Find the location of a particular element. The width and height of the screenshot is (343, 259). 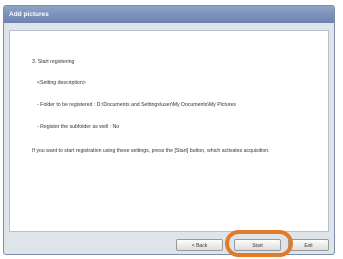

exit-button: Exit is located at coordinates (308, 245).